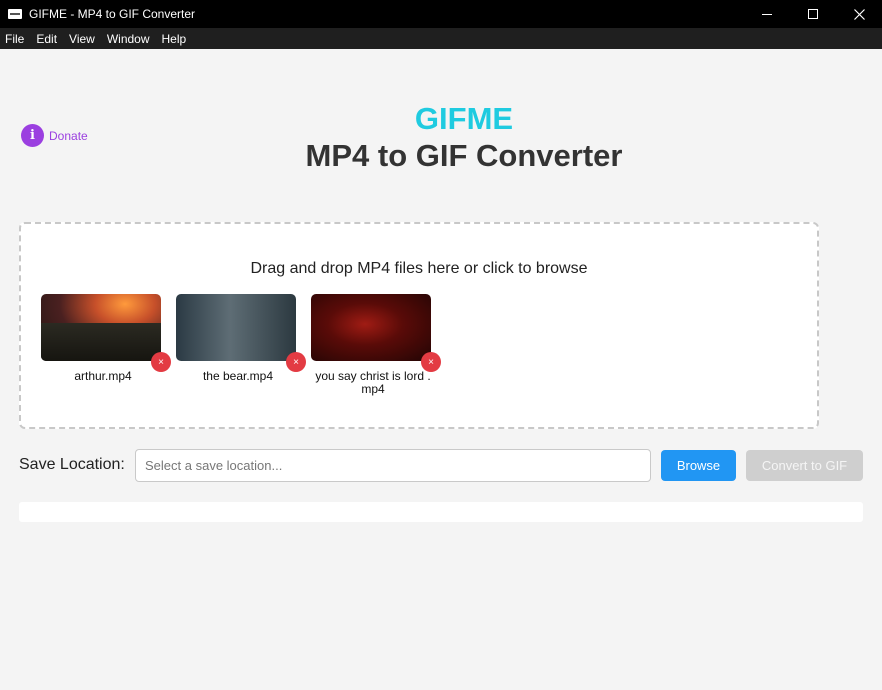 The image size is (882, 690). Describe the element at coordinates (441, 38) in the screenshot. I see `menu-bar: File Edit View Window Help` at that location.